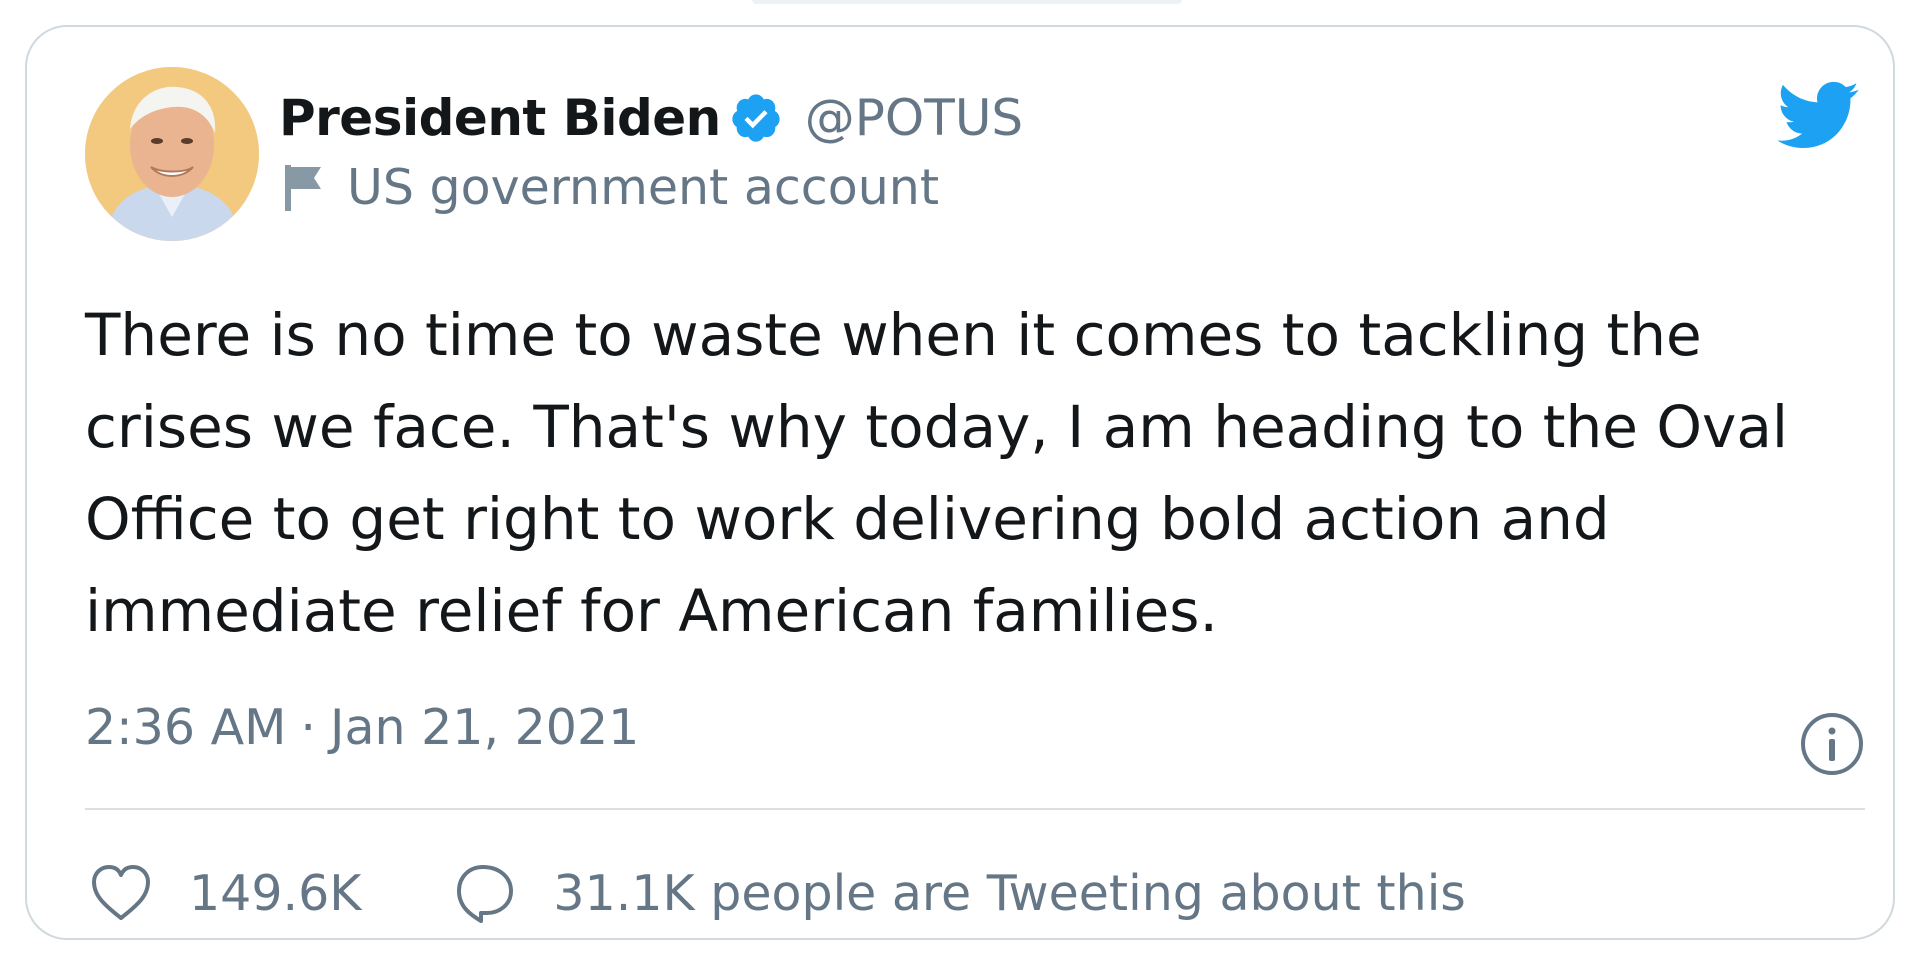 This screenshot has width=1920, height=968. What do you see at coordinates (1009, 893) in the screenshot?
I see `tweeting-about-link: 31.1K people are Tweeting about this` at bounding box center [1009, 893].